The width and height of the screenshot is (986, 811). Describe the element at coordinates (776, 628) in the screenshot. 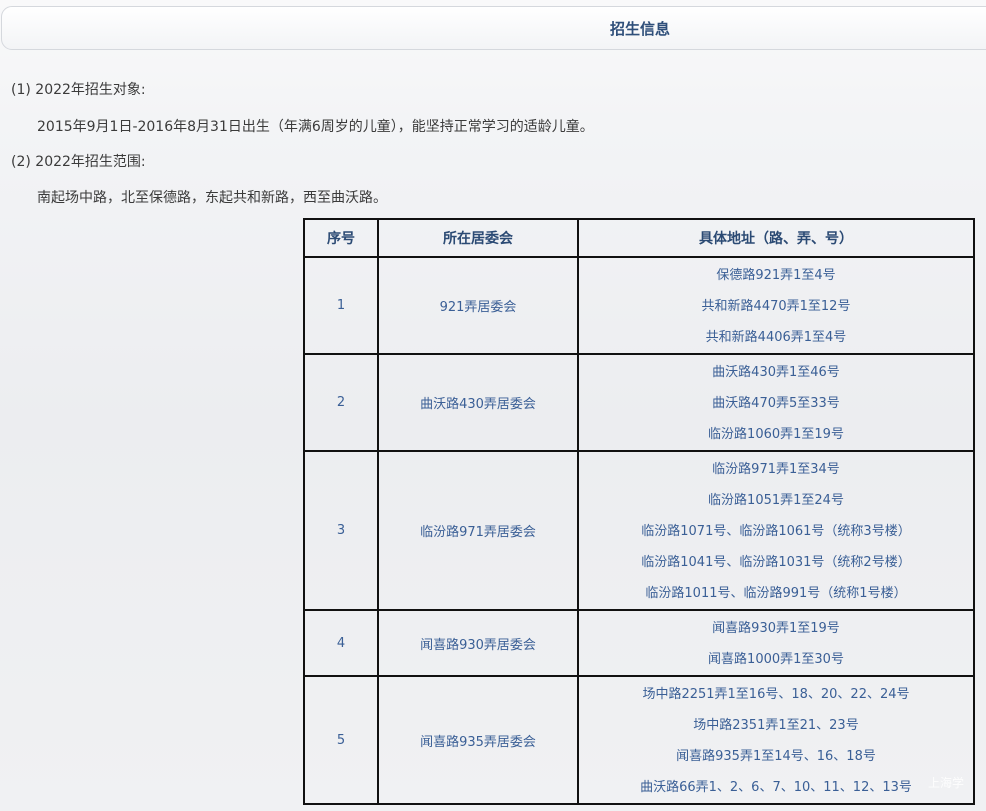

I see `address-line: 闻喜路930弄1至19号` at that location.